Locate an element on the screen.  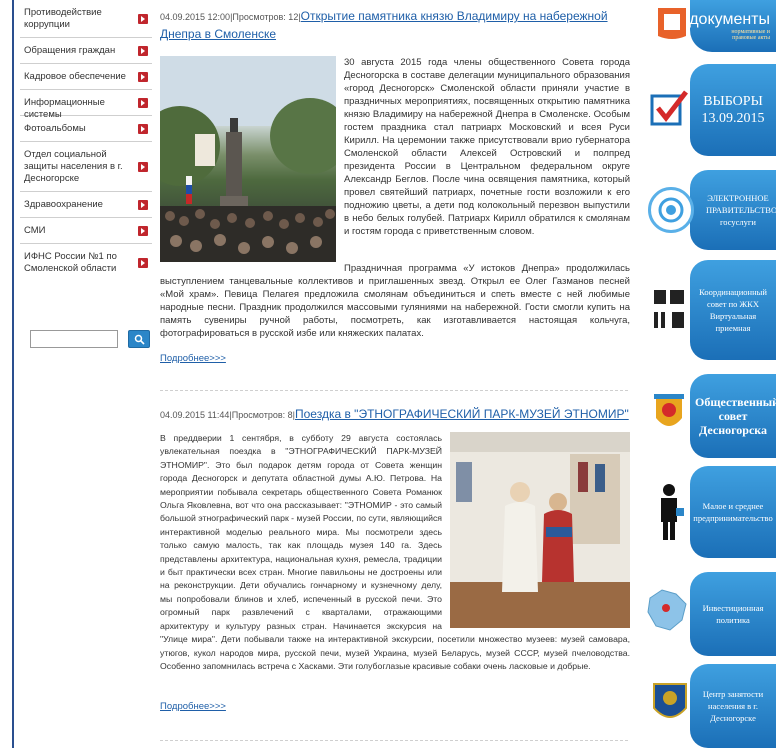
search-box is located at coordinates (92, 339).